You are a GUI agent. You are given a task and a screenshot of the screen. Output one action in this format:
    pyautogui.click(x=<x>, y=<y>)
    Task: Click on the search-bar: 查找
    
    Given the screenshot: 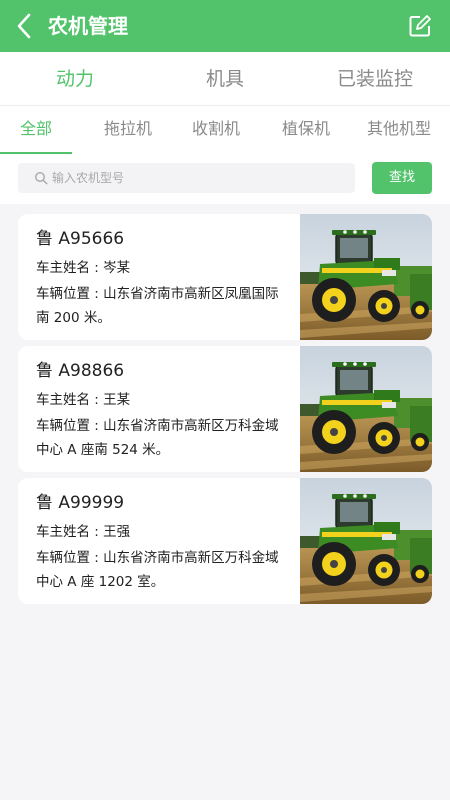 What is the action you would take?
    pyautogui.click(x=225, y=179)
    